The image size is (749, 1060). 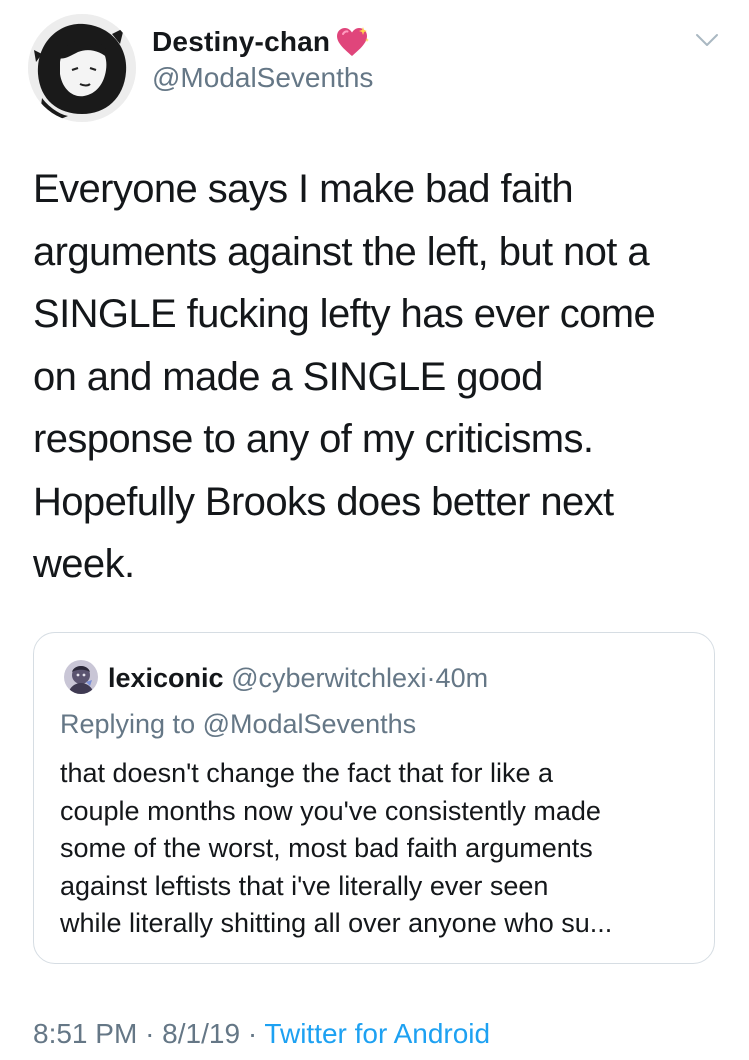 I want to click on author-name-row: Destiny-chan, so click(x=261, y=42).